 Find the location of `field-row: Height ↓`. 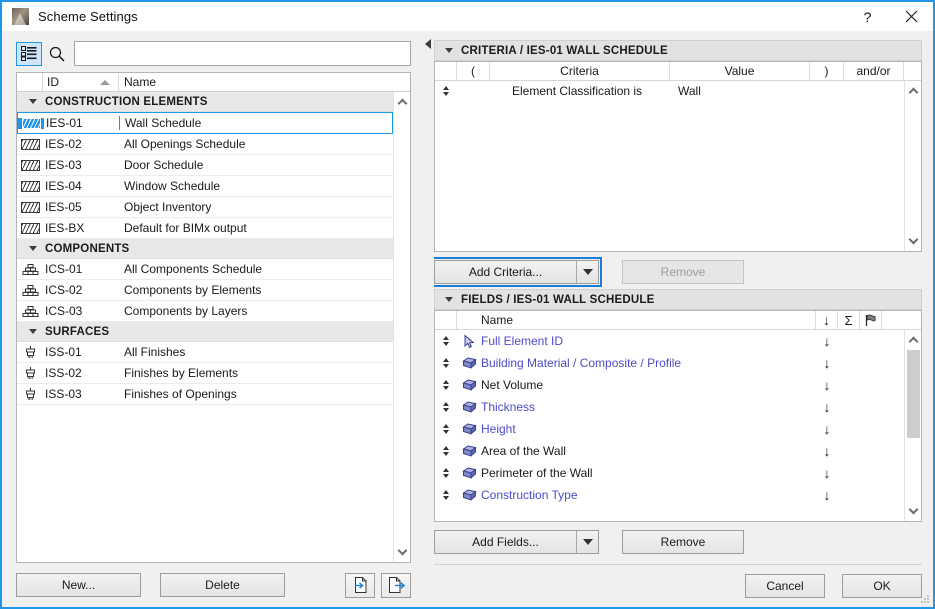

field-row: Height ↓ is located at coordinates (669, 429).